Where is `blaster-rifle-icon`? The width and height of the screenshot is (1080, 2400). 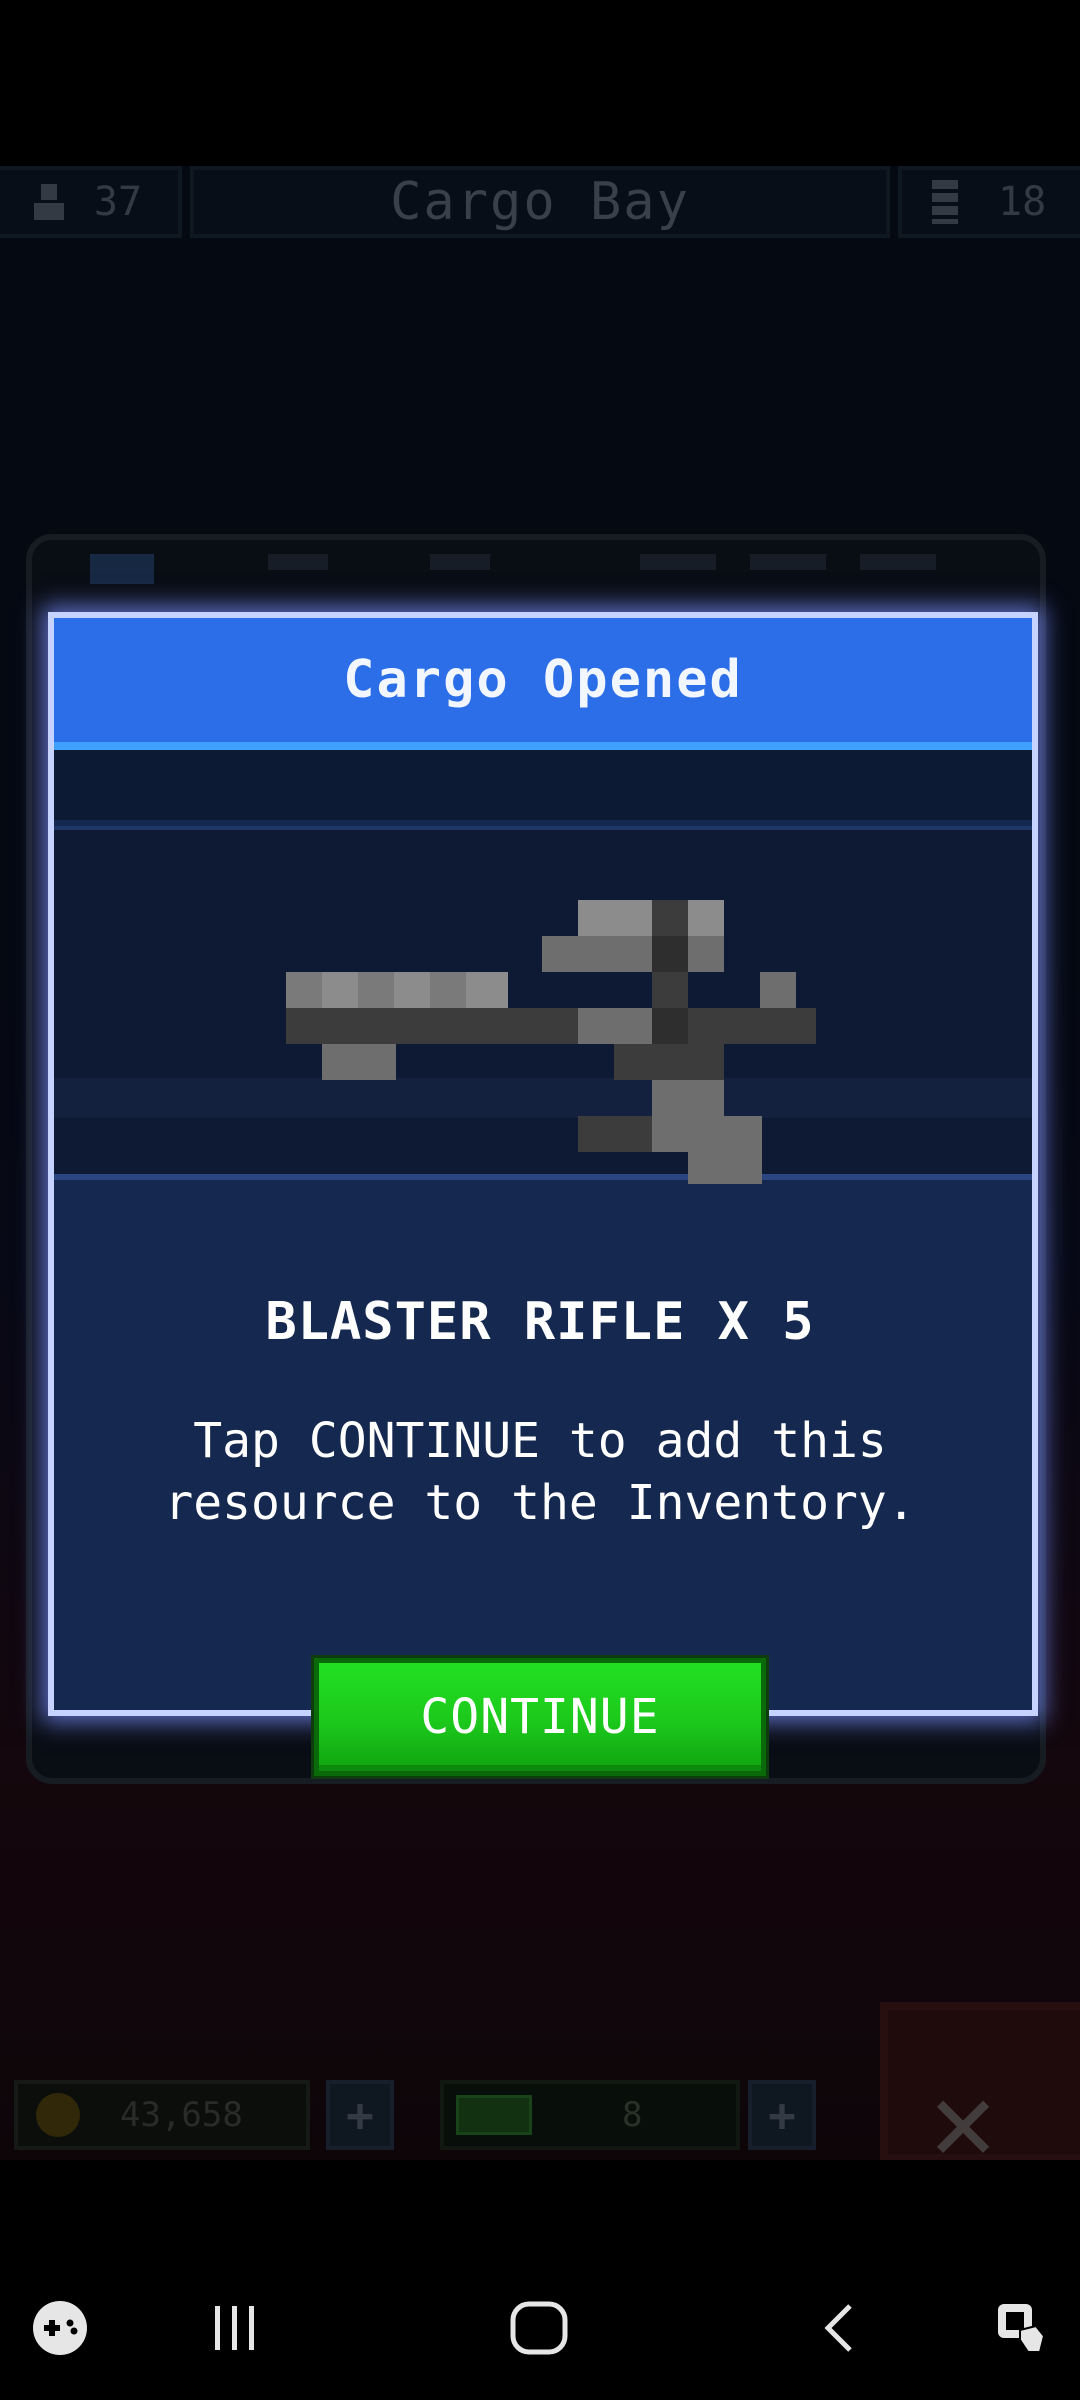
blaster-rifle-icon is located at coordinates (551, 1042).